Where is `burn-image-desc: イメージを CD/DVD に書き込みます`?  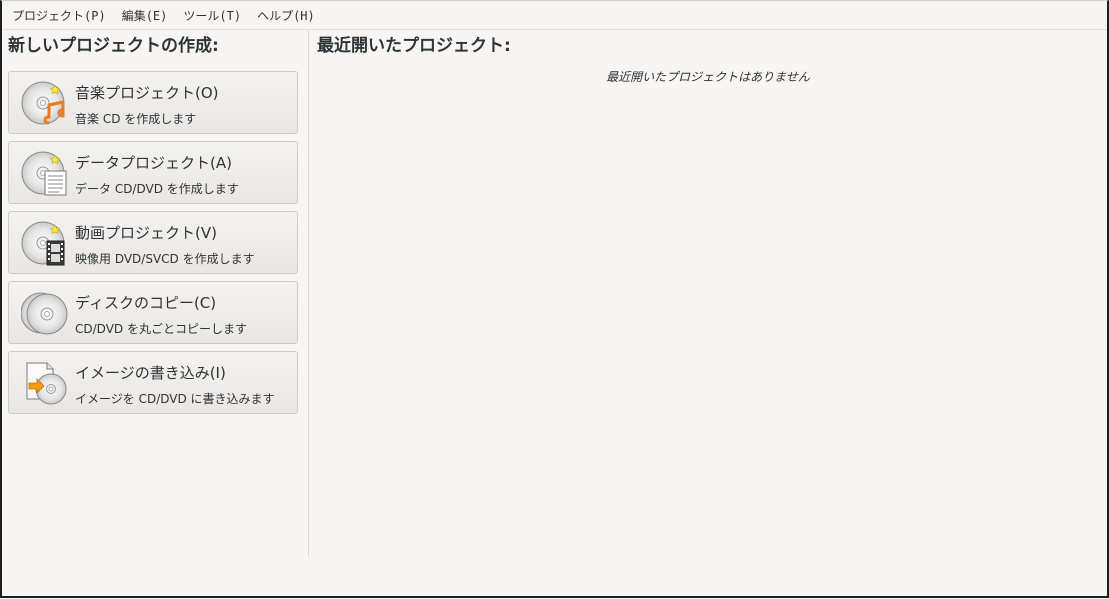 burn-image-desc: イメージを CD/DVD に書き込みます is located at coordinates (175, 399).